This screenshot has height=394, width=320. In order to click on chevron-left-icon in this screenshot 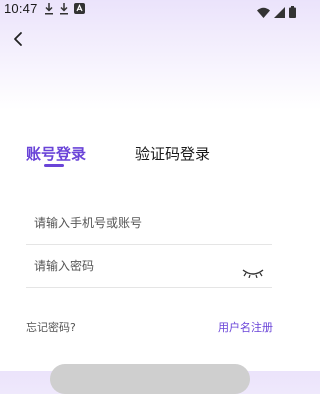, I will do `click(19, 42)`.